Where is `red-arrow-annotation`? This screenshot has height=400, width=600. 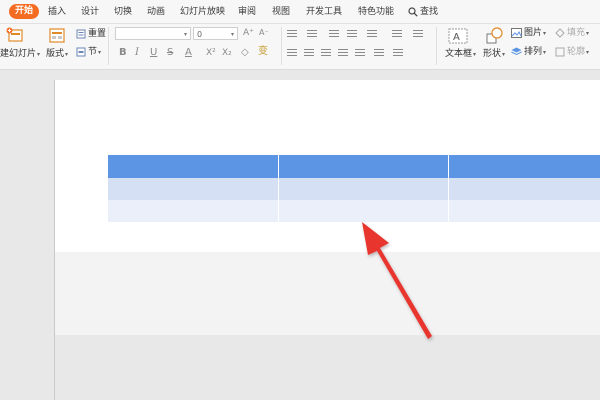 red-arrow-annotation is located at coordinates (397, 280).